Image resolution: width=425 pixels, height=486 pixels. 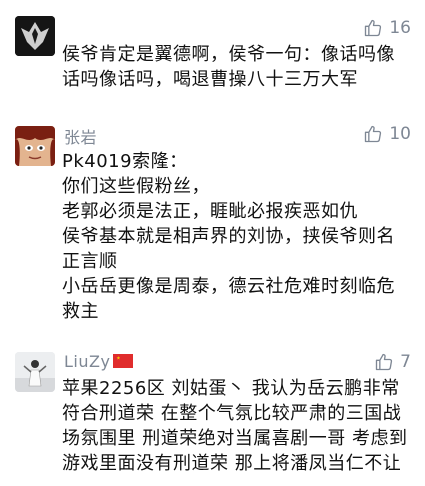 What do you see at coordinates (405, 362) in the screenshot?
I see `like-count: 7` at bounding box center [405, 362].